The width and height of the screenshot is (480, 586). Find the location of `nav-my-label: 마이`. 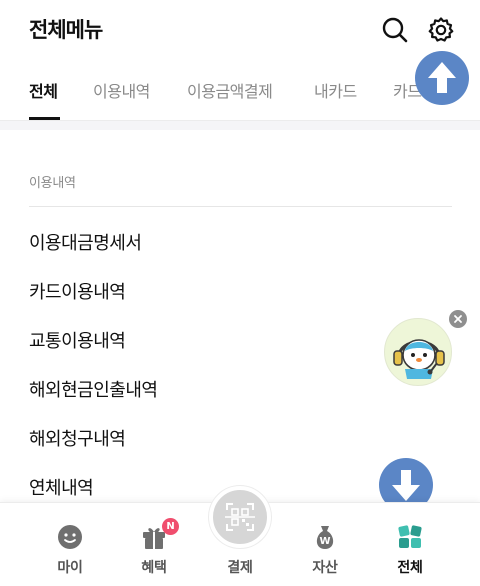

nav-my-label: 마이 is located at coordinates (70, 568).